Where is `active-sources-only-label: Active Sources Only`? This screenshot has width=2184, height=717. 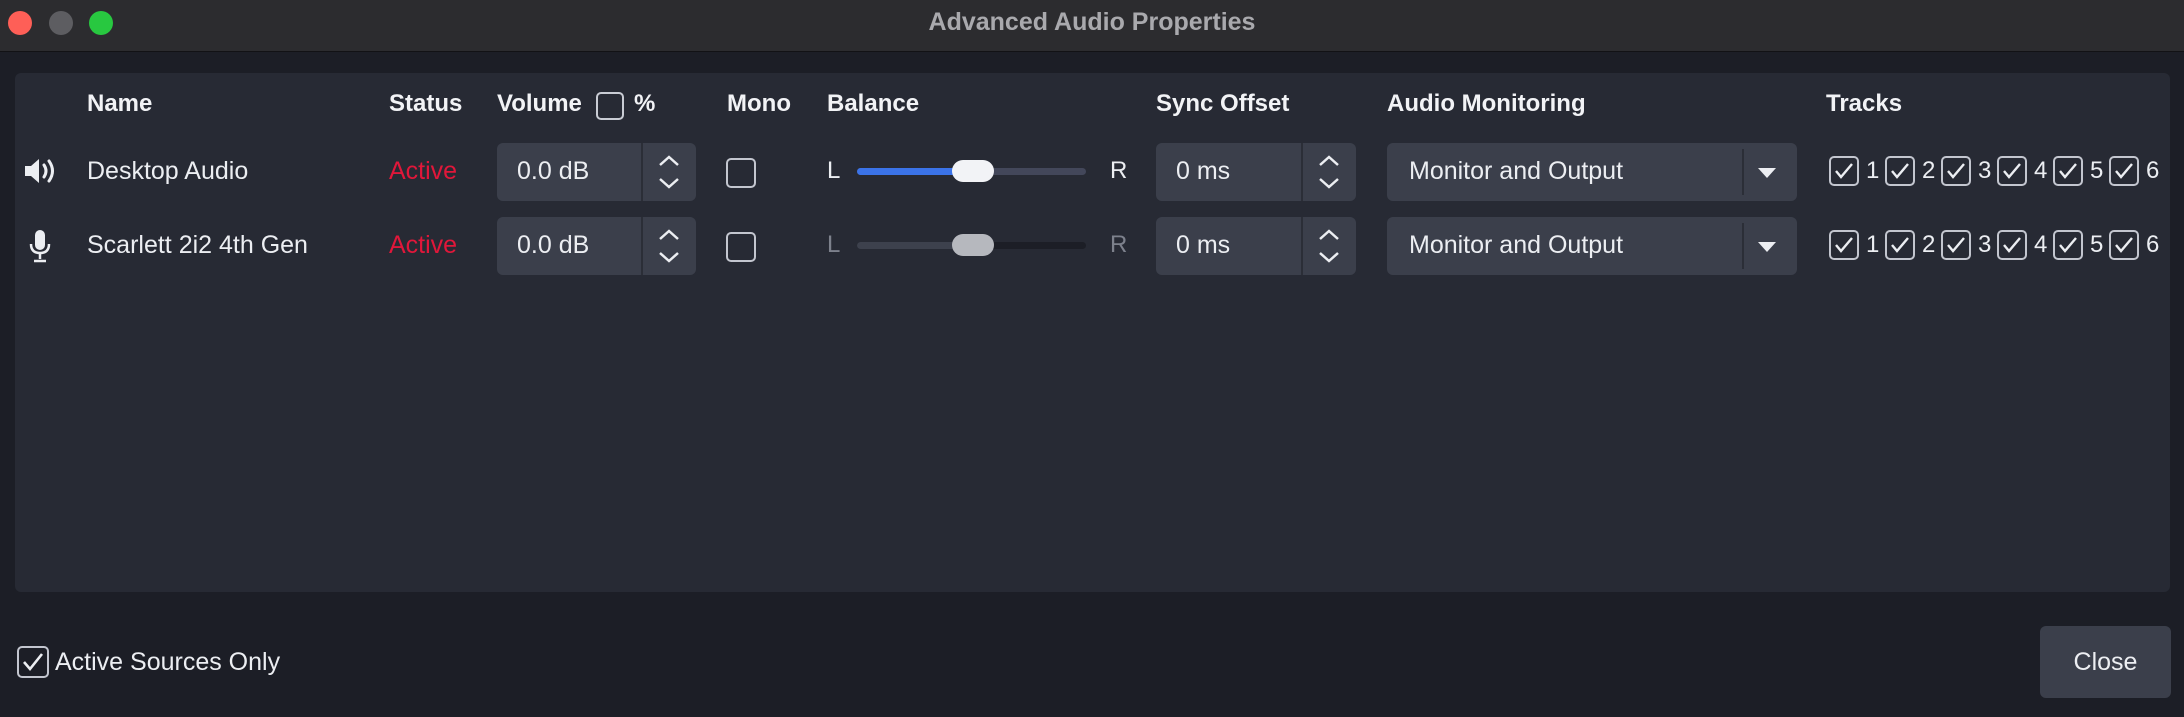
active-sources-only-label: Active Sources Only is located at coordinates (167, 662).